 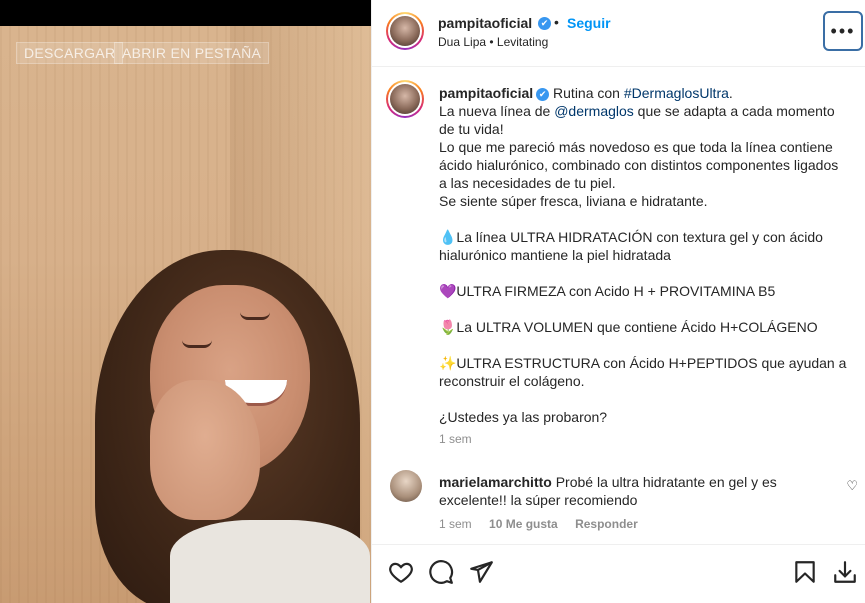 What do you see at coordinates (455, 524) in the screenshot?
I see `comment-timestamp: 1 sem` at bounding box center [455, 524].